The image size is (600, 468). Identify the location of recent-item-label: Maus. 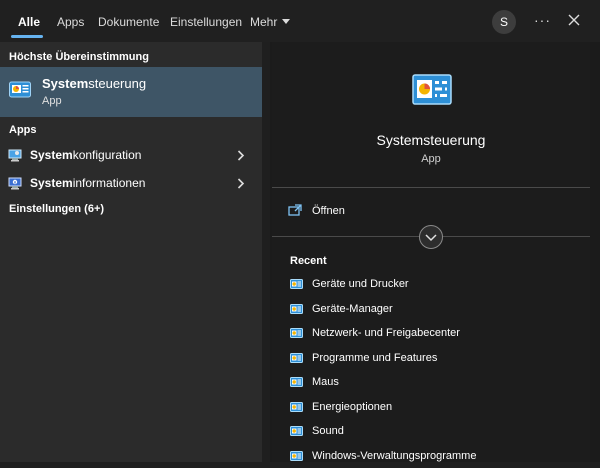
(325, 382).